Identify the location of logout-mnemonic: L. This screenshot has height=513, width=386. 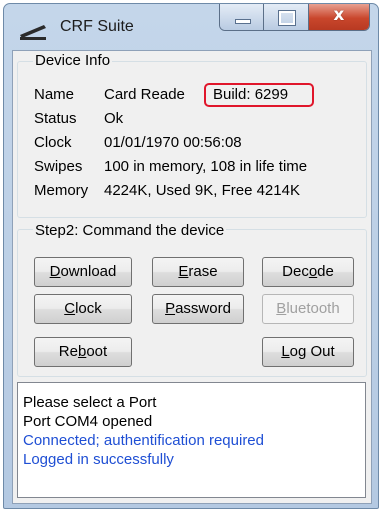
(285, 351).